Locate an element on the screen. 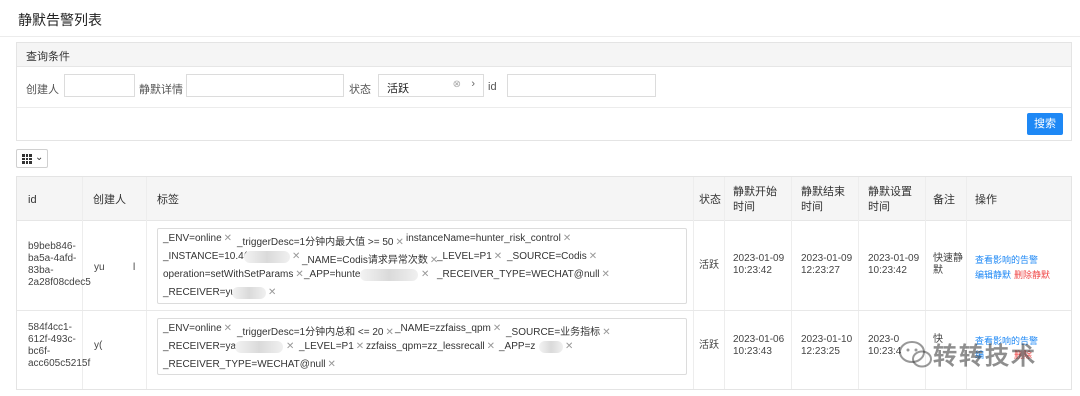 This screenshot has width=1080, height=396. status-select-value: 活跃 is located at coordinates (398, 89).